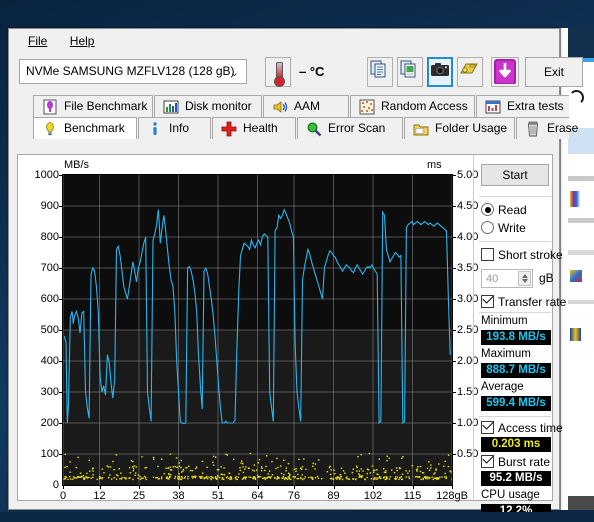 This screenshot has height=522, width=594. I want to click on menu-file: File, so click(37, 41).